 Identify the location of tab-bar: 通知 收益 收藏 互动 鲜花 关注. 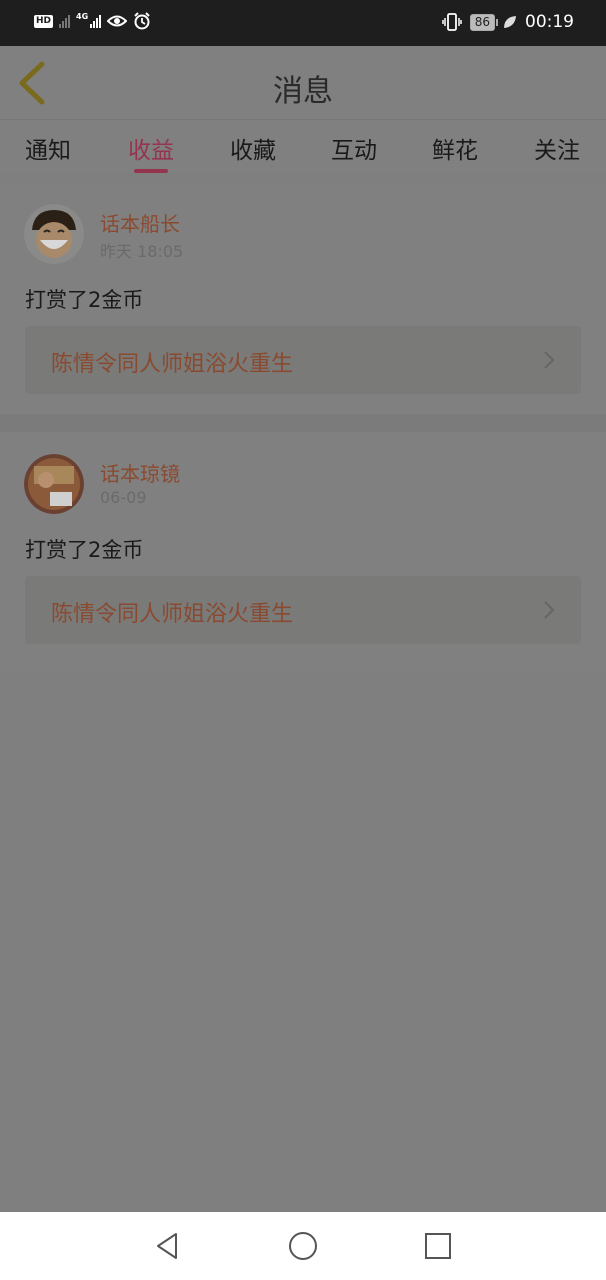
(303, 147).